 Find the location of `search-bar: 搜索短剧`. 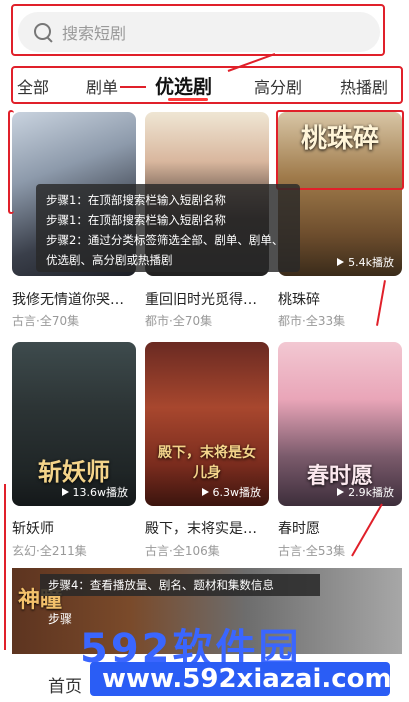

search-bar: 搜索短剧 is located at coordinates (199, 32).